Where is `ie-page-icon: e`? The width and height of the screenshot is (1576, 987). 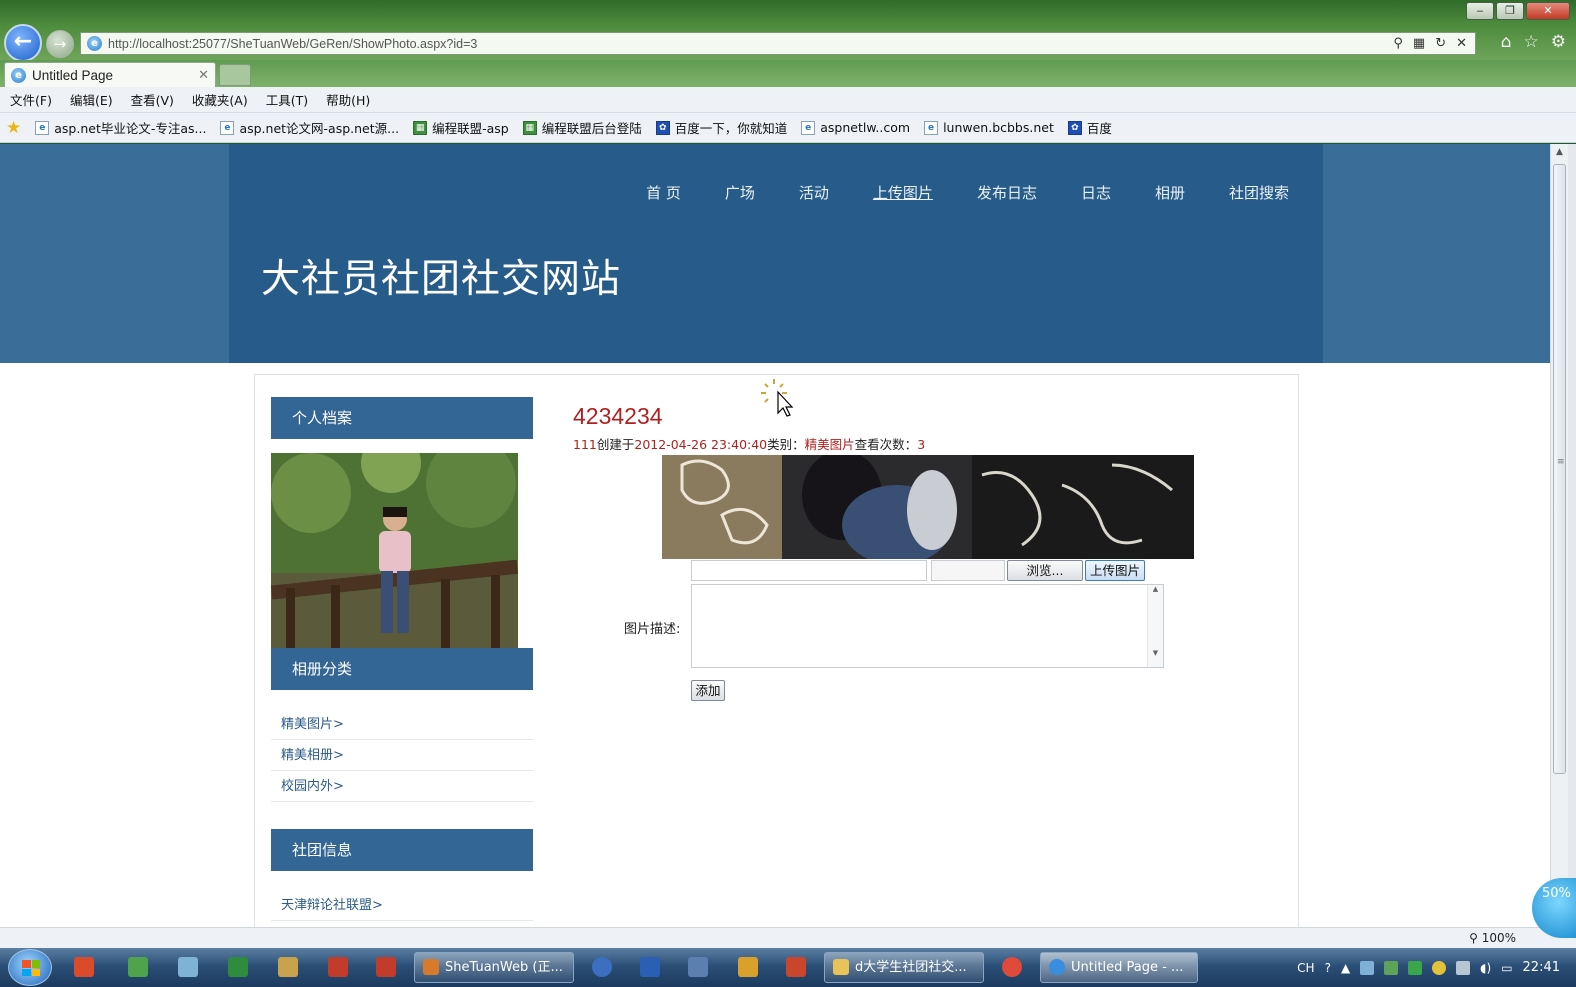 ie-page-icon: e is located at coordinates (931, 127).